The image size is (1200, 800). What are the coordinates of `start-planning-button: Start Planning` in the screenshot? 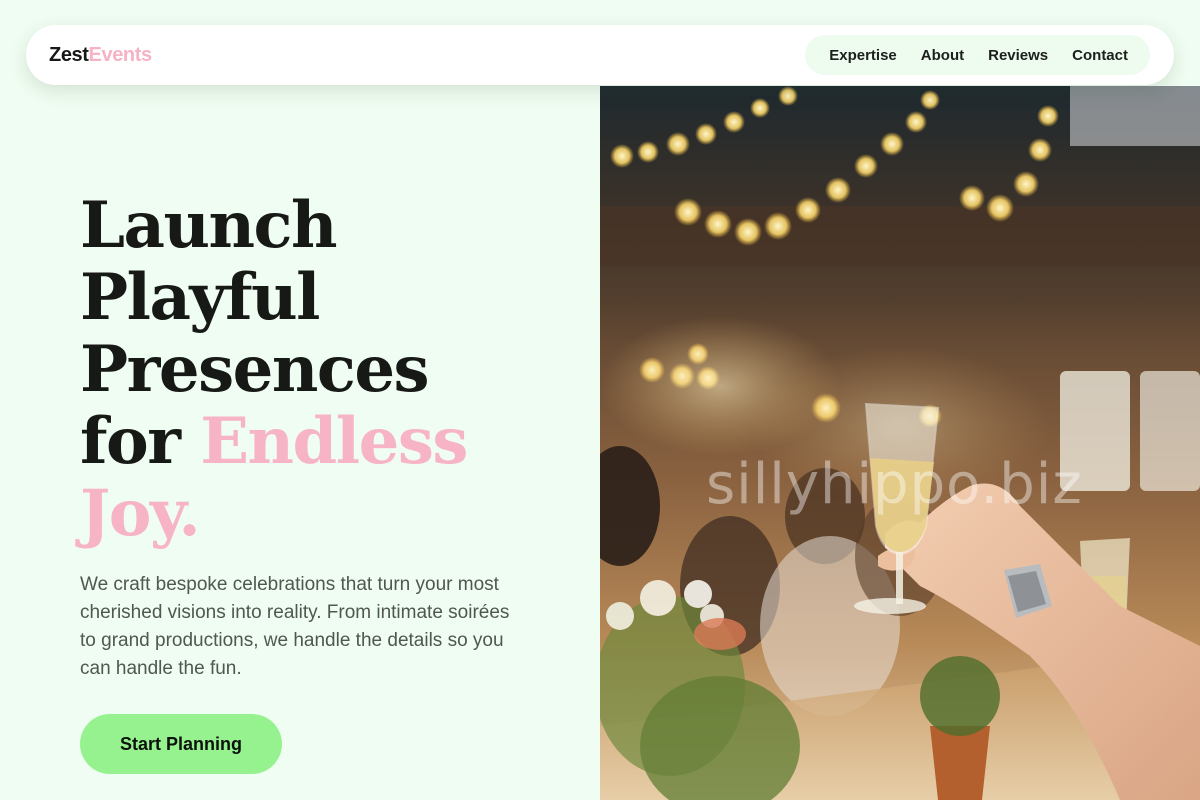 It's located at (181, 744).